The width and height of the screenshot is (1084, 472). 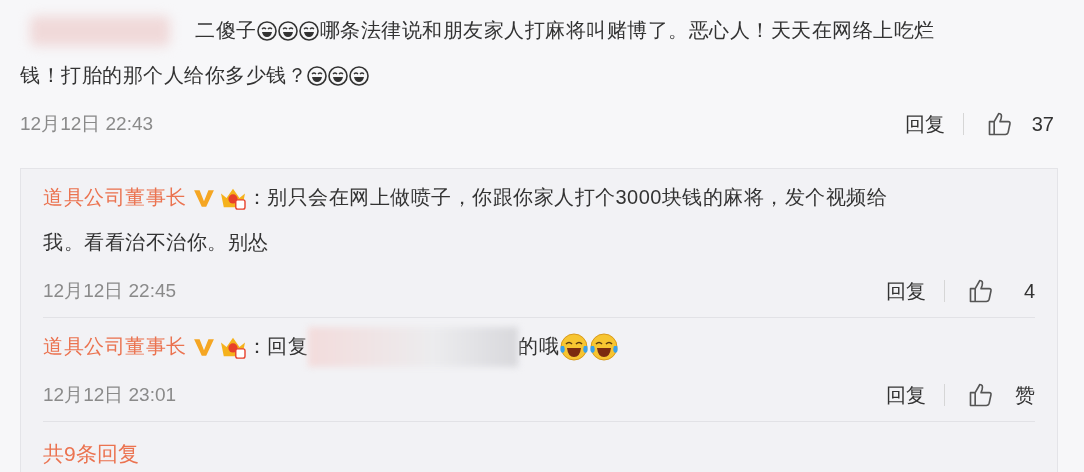 What do you see at coordinates (110, 395) in the screenshot?
I see `reply-time: 12月12日 23:01` at bounding box center [110, 395].